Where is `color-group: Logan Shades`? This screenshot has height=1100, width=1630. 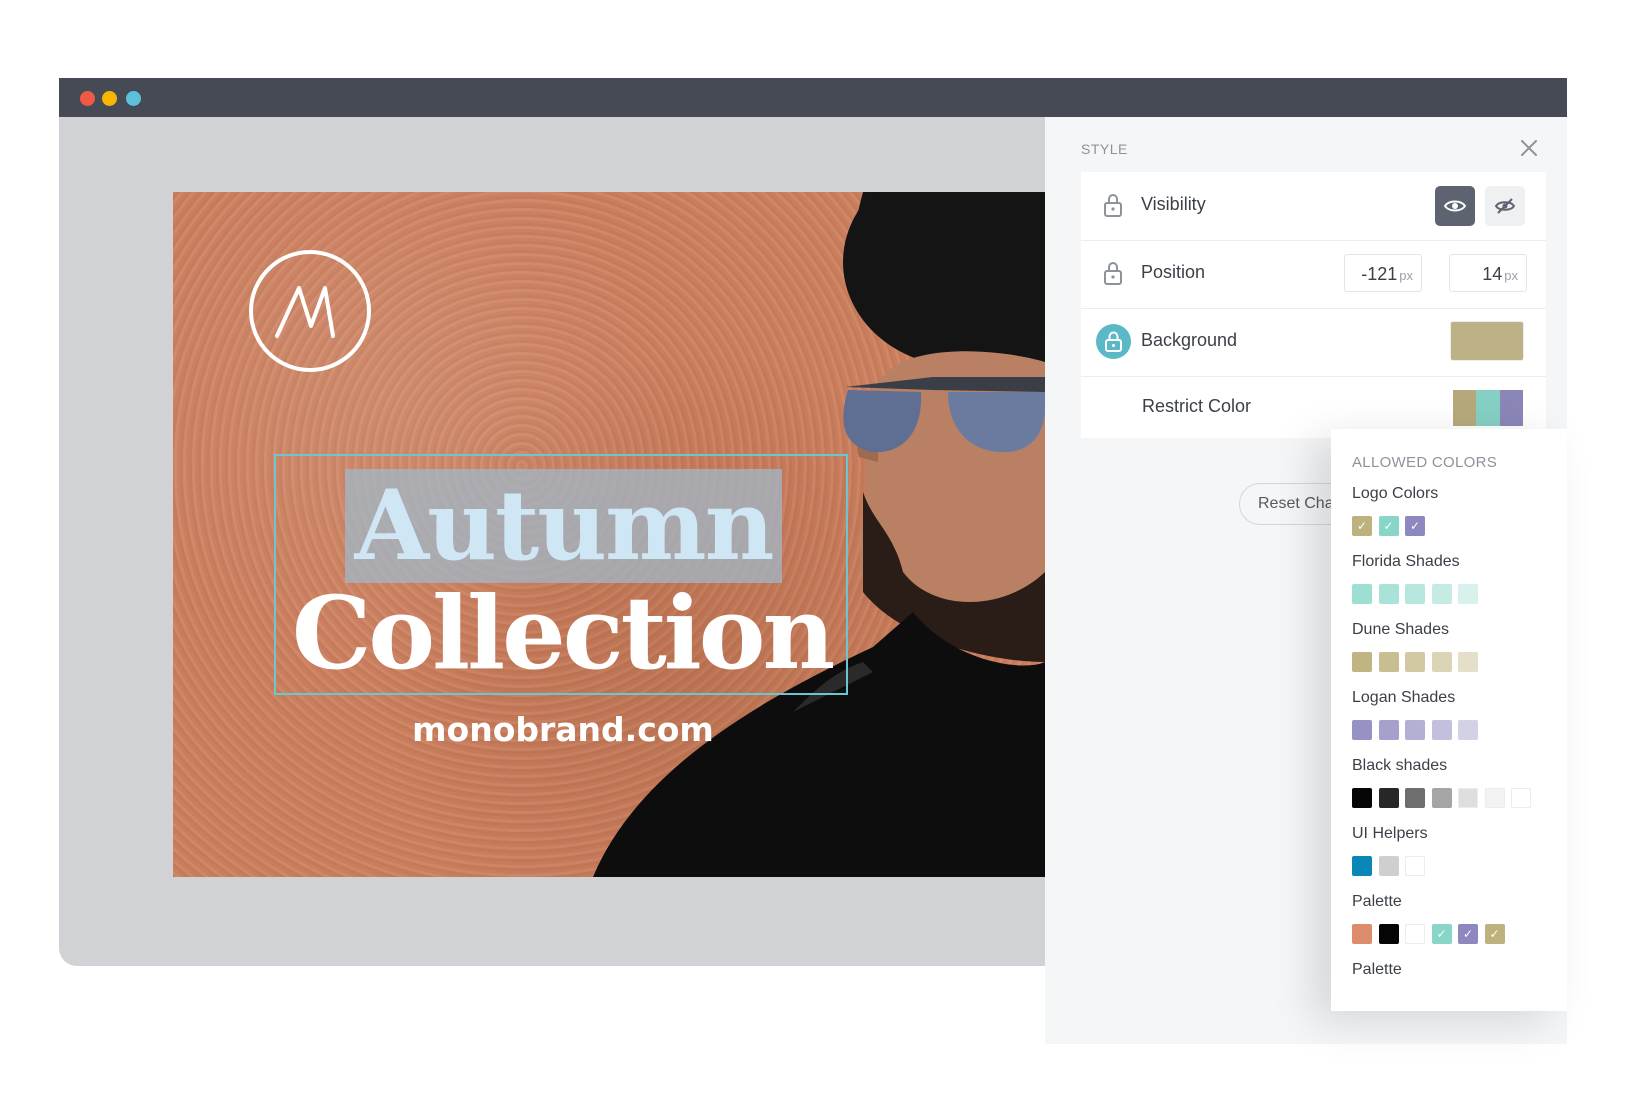 color-group: Logan Shades is located at coordinates (1418, 714).